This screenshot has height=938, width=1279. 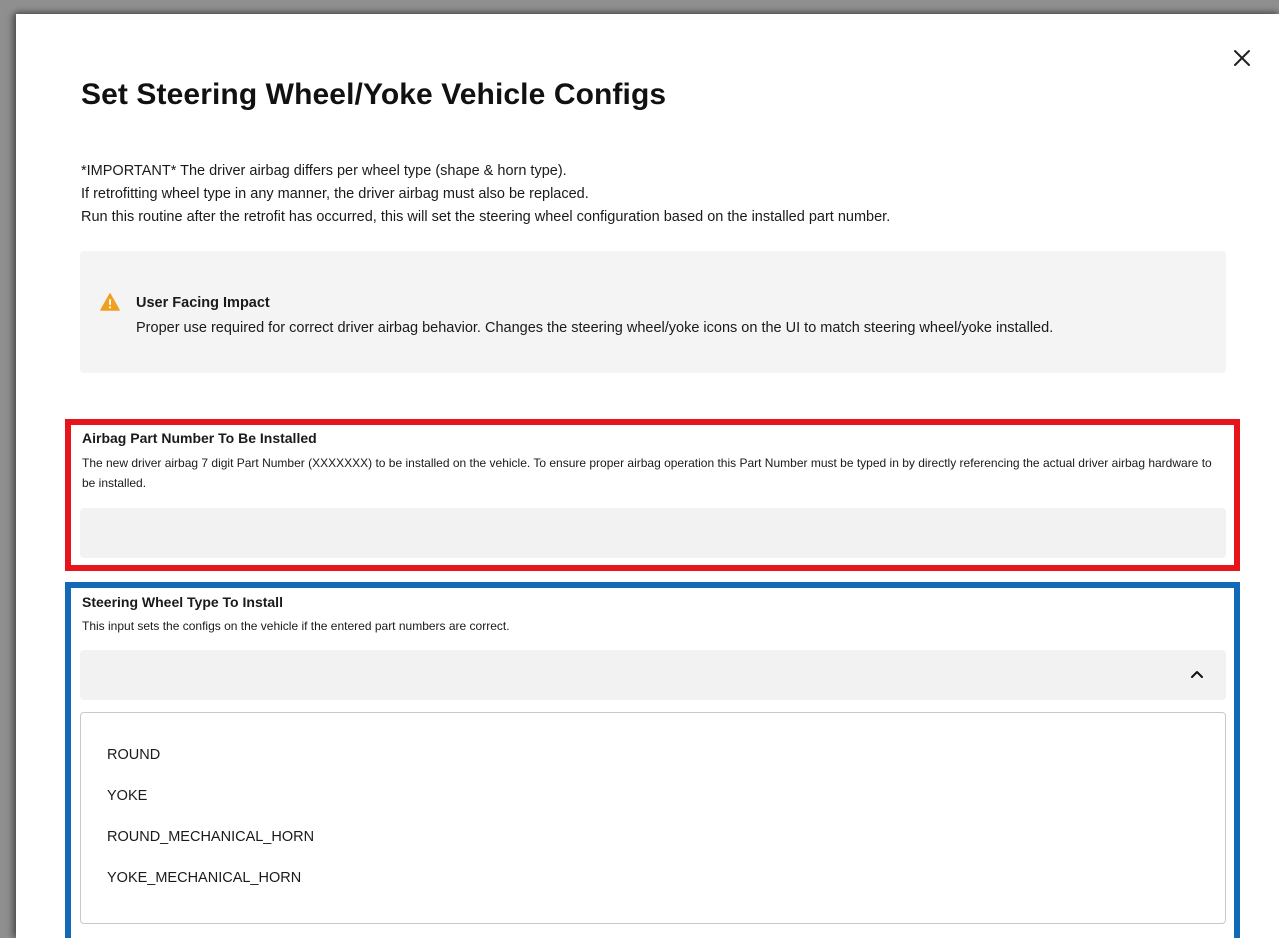 I want to click on option-round-mechanical-horn: ROUND_MECHANICAL_HORN, so click(x=210, y=837).